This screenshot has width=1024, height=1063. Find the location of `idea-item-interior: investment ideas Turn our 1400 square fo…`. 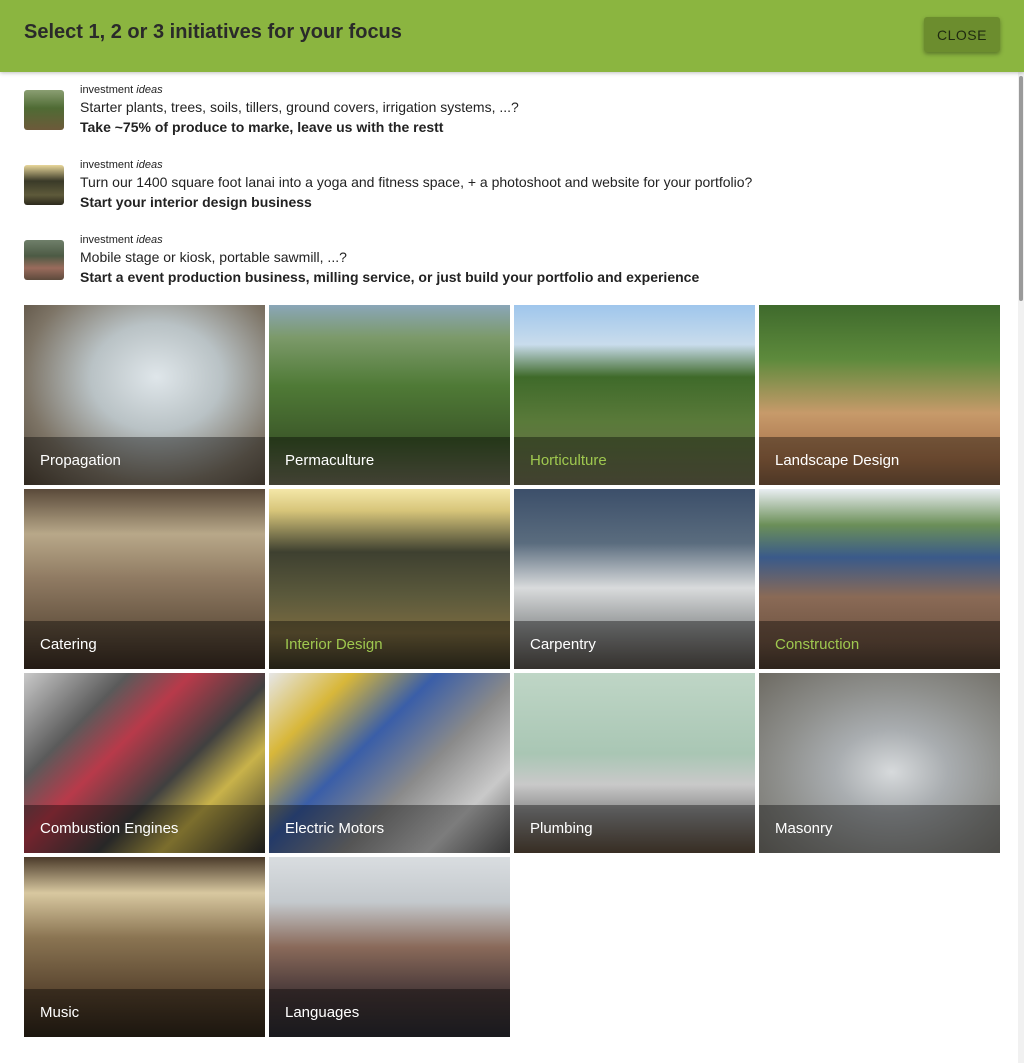

idea-item-interior: investment ideas Turn our 1400 square fo… is located at coordinates (514, 180).